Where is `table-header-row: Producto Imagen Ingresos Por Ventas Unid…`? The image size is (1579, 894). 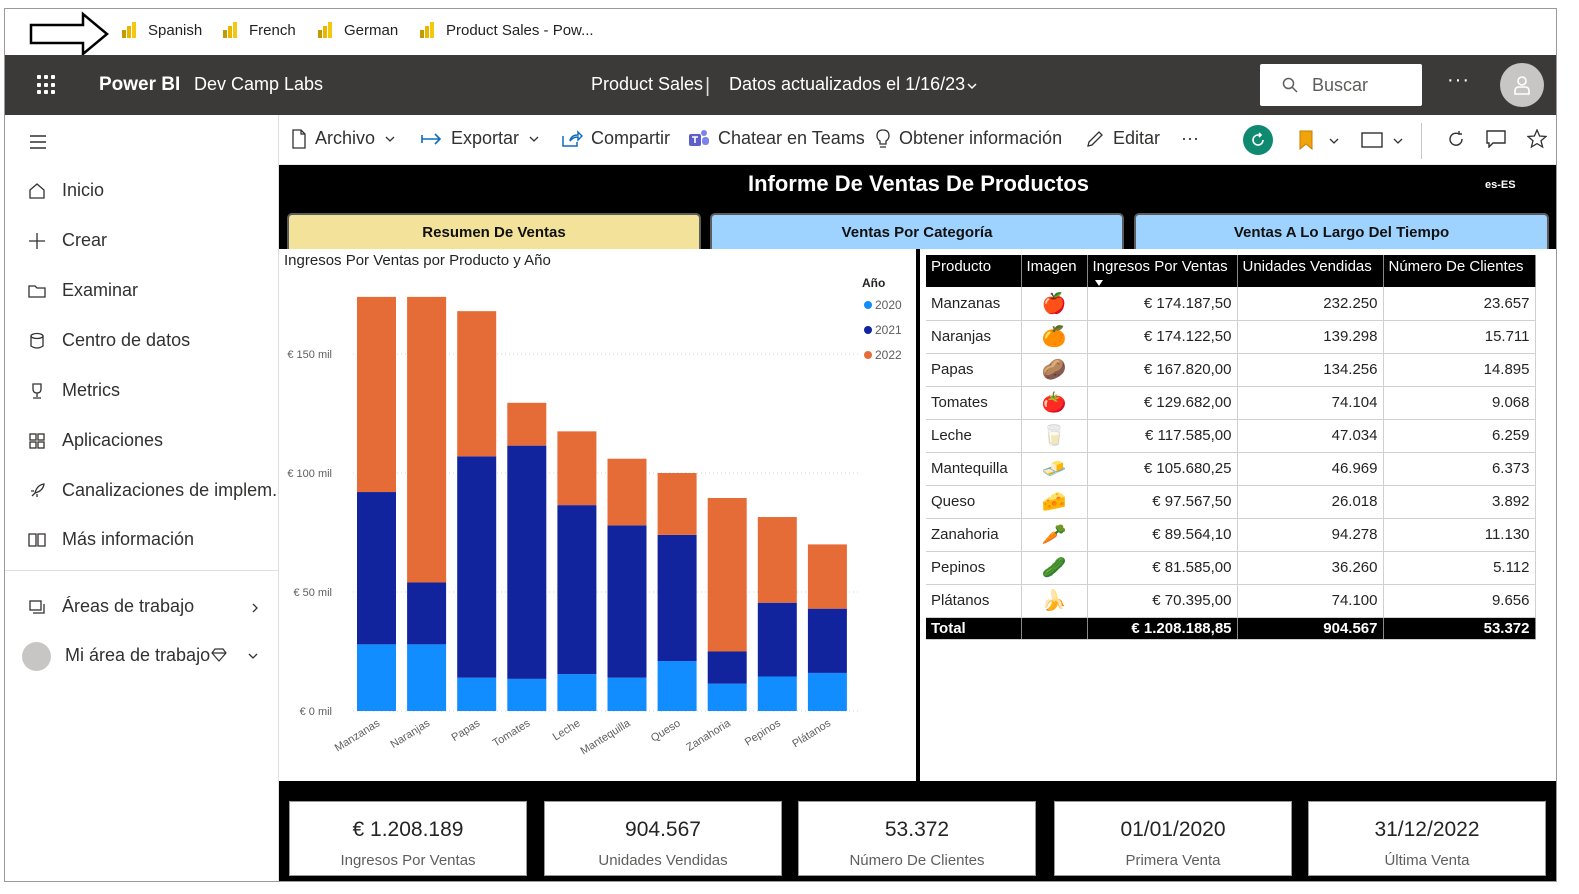
table-header-row: Producto Imagen Ingresos Por Ventas Unid… is located at coordinates (1231, 271).